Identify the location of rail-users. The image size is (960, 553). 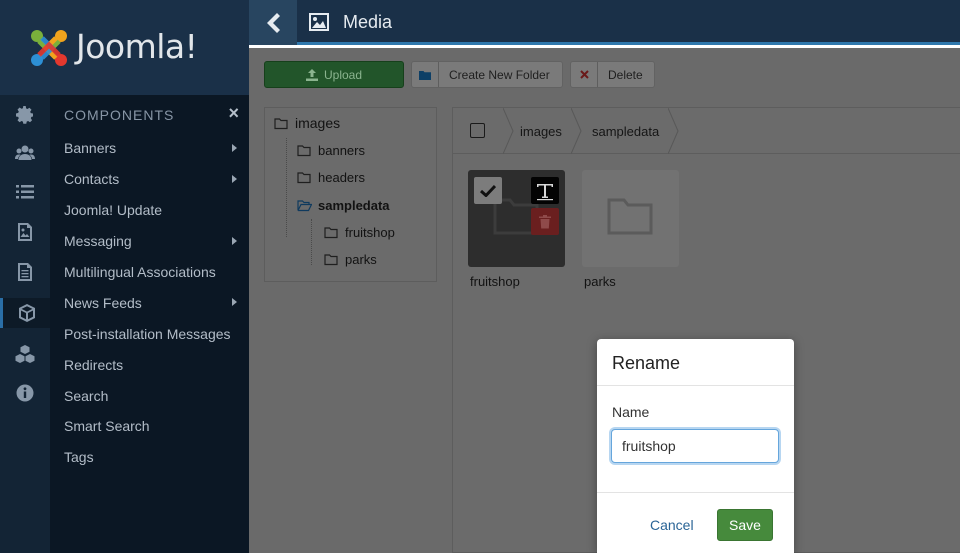
(25, 153).